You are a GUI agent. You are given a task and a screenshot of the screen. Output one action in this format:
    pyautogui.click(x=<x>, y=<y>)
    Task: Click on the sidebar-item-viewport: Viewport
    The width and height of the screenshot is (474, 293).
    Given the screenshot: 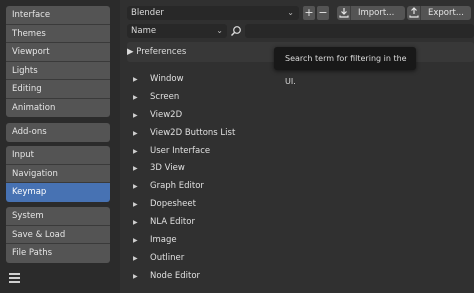 What is the action you would take?
    pyautogui.click(x=58, y=52)
    